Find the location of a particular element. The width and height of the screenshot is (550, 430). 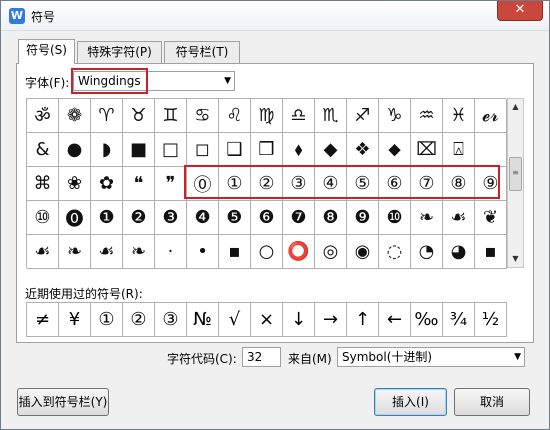

symbol-cell: · is located at coordinates (171, 252).